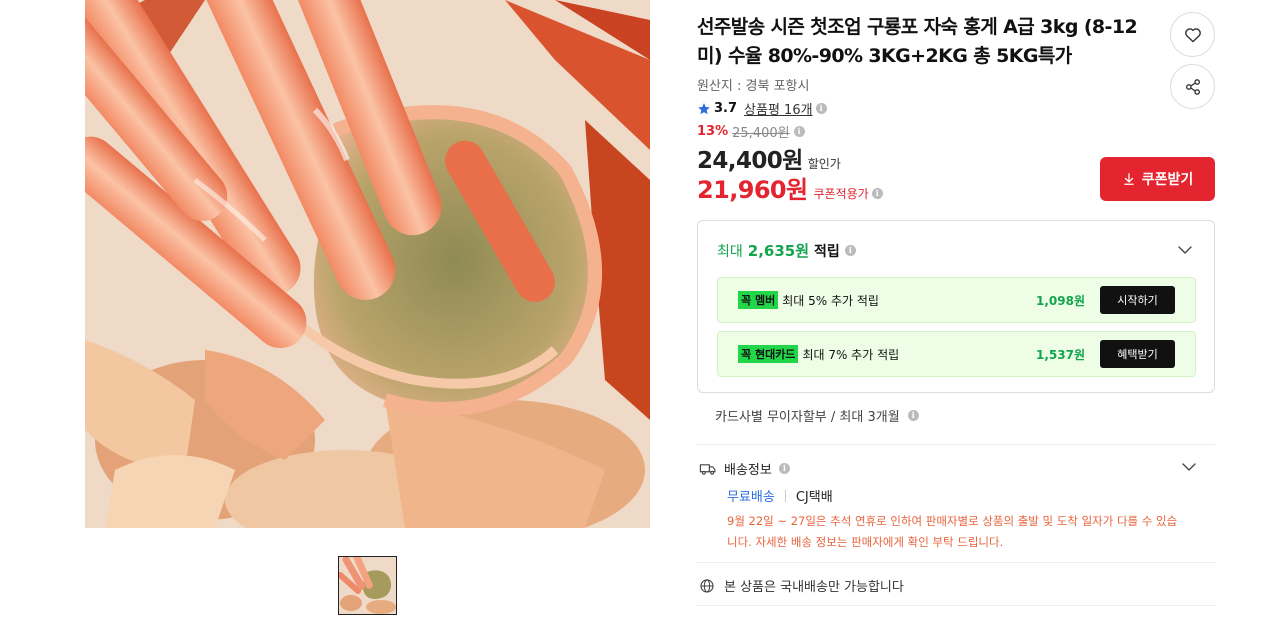 The height and width of the screenshot is (640, 1280). Describe the element at coordinates (730, 251) in the screenshot. I see `reward-prefix: 최대` at that location.